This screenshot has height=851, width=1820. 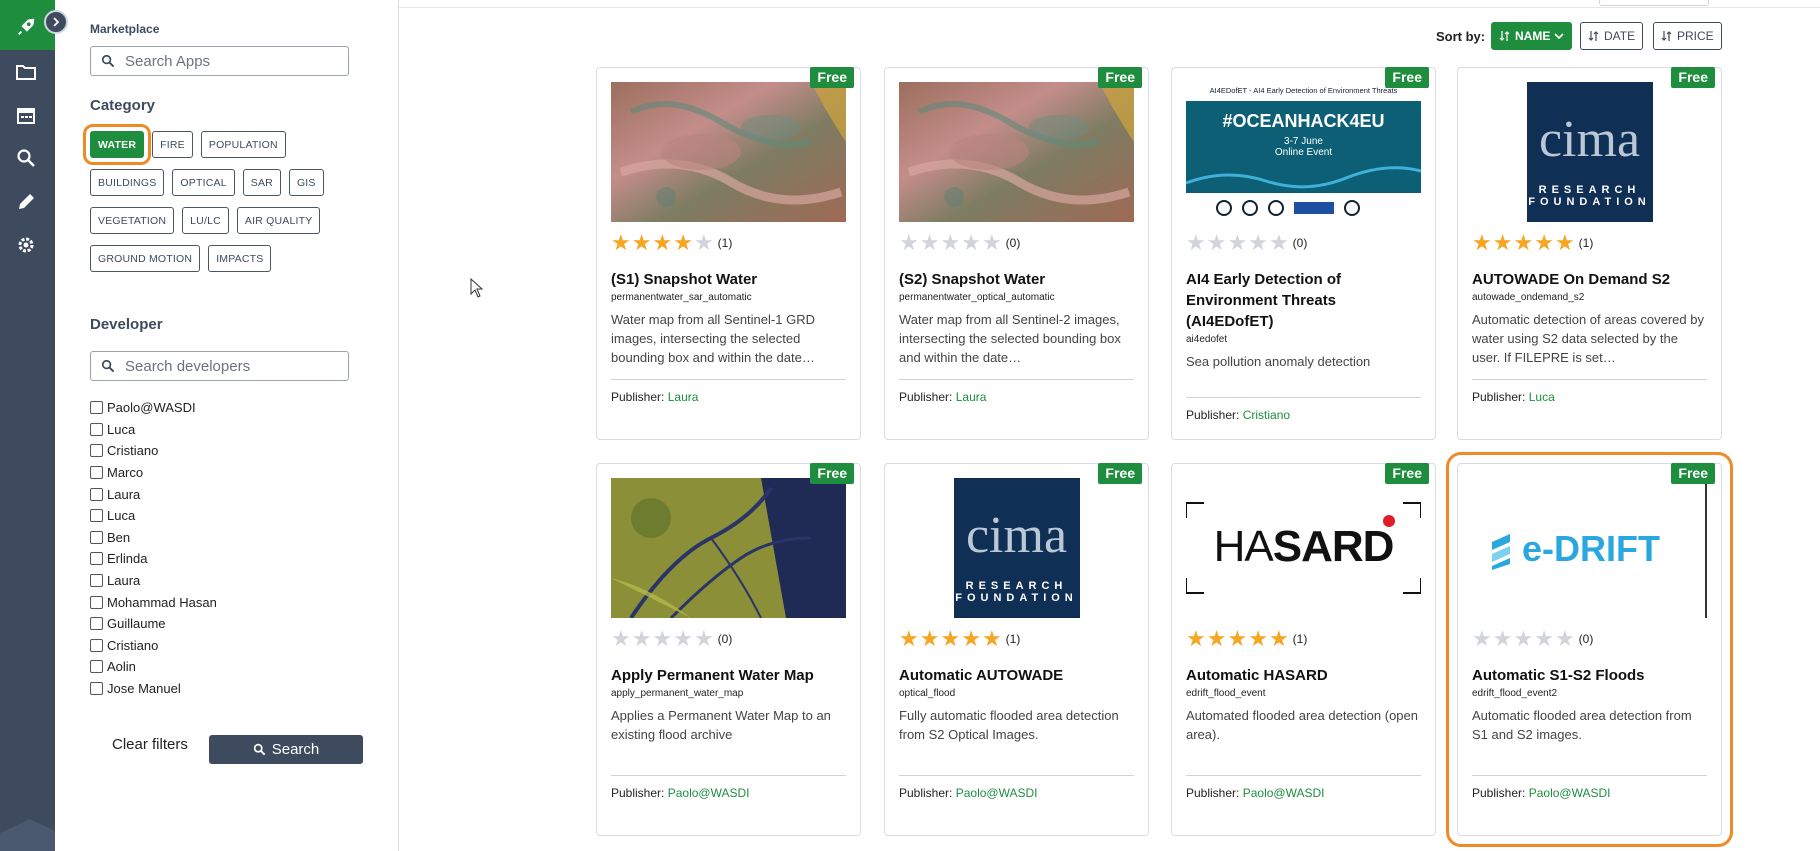 I want to click on app-title: Automatic S1-S2 Floods, so click(x=1592, y=675).